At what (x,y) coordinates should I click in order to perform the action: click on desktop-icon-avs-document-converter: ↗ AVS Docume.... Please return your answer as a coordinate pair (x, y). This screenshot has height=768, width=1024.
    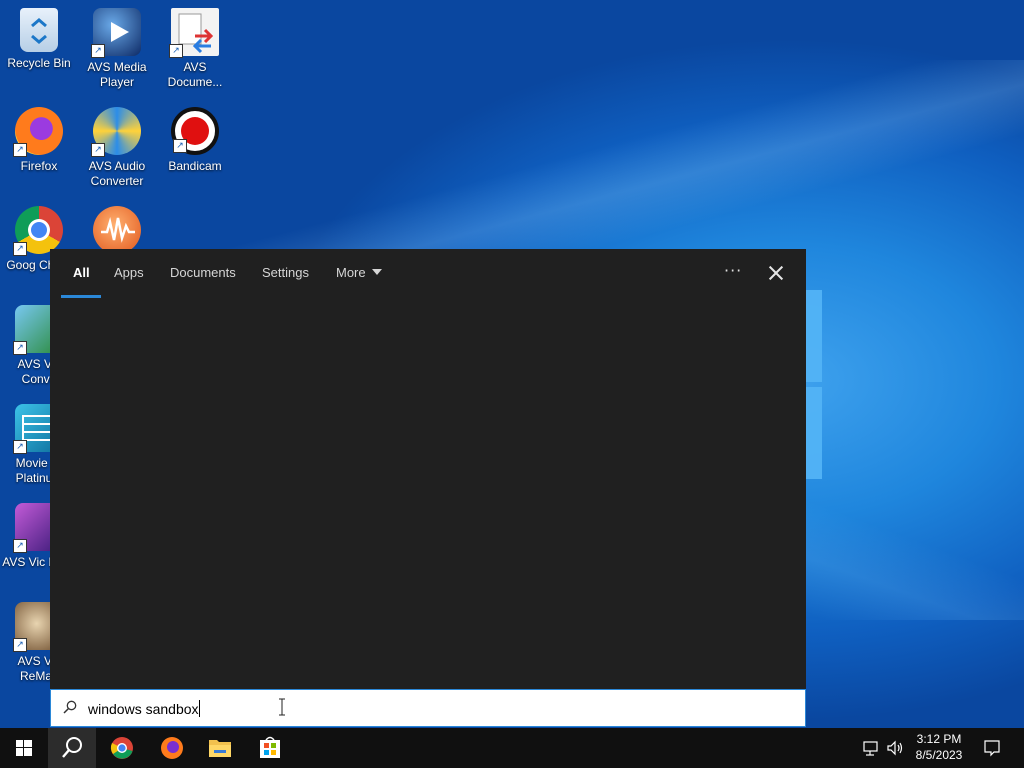
    Looking at the image, I should click on (195, 48).